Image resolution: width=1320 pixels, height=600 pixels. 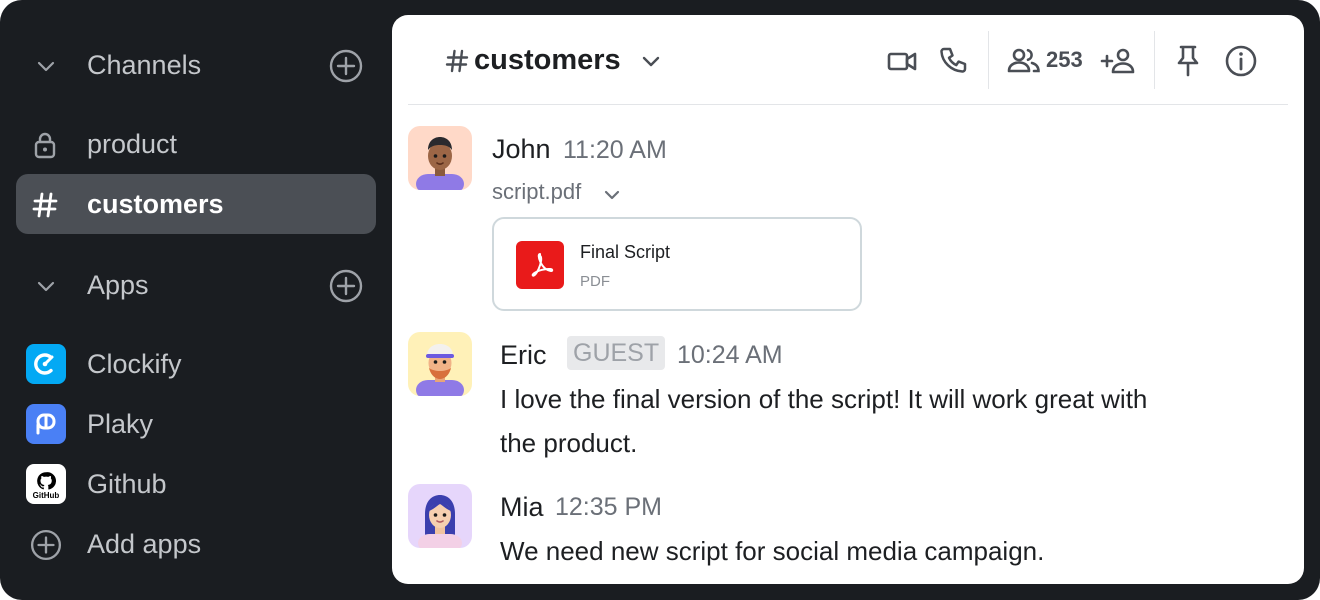 What do you see at coordinates (134, 364) in the screenshot?
I see `sidebar-item-label: Clockify` at bounding box center [134, 364].